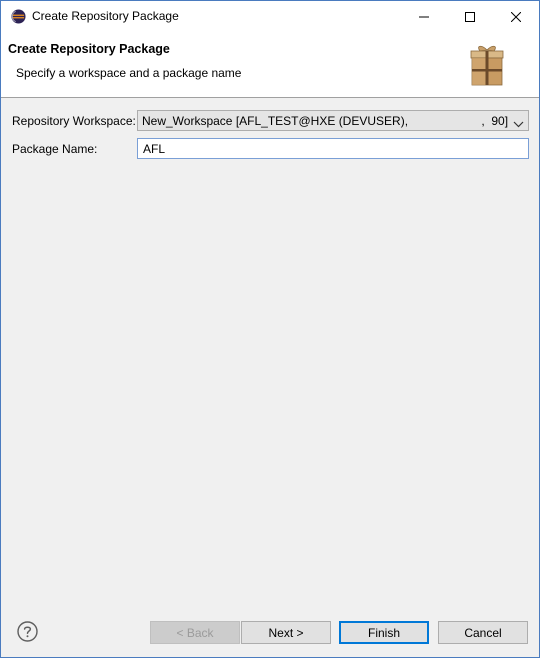  Describe the element at coordinates (286, 632) in the screenshot. I see `next-button: Next >` at that location.